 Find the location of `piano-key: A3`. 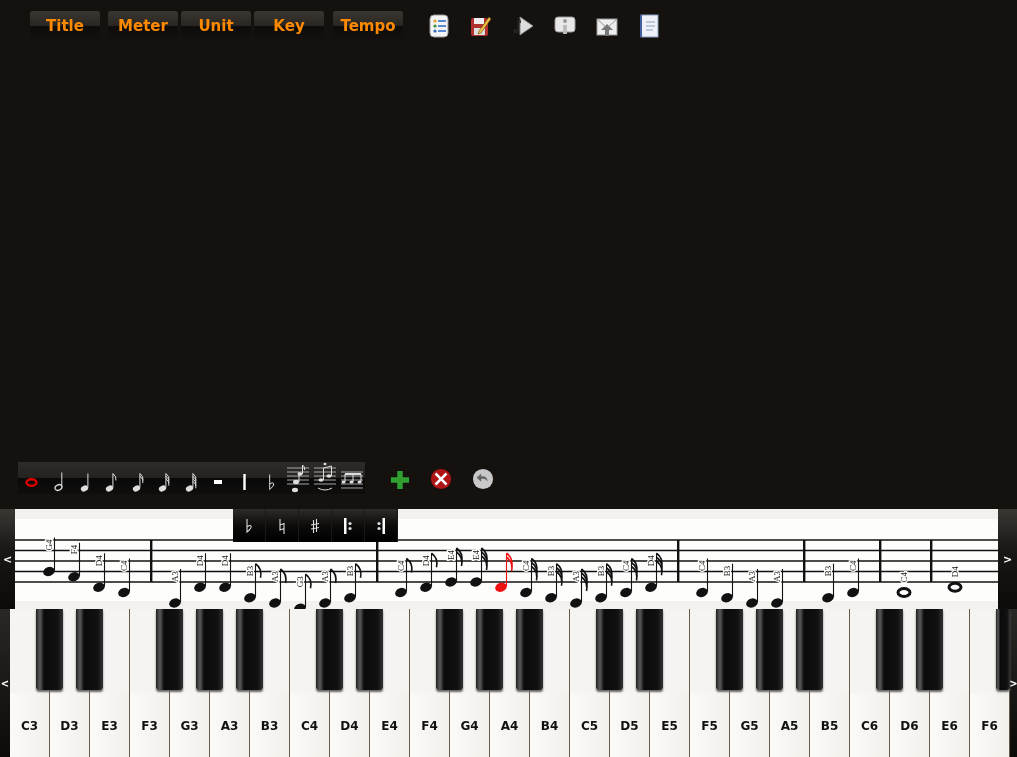

piano-key: A3 is located at coordinates (229, 725).